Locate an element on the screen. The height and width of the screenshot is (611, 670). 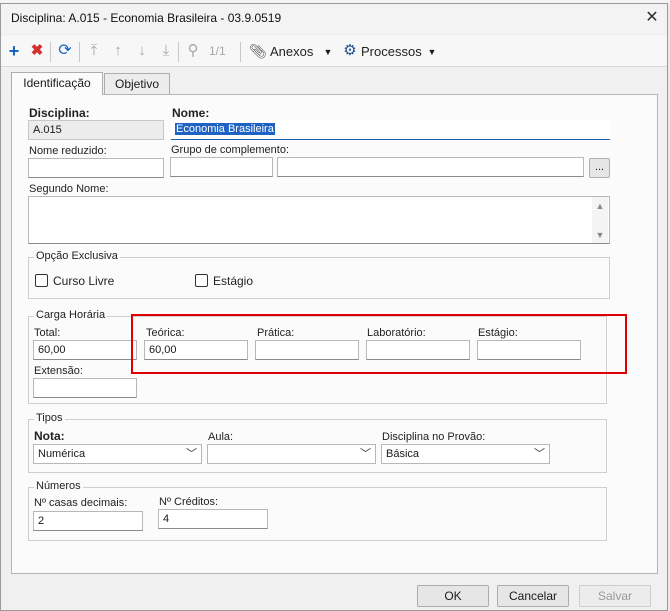
creditos-label: Nº Créditos: is located at coordinates (189, 502).